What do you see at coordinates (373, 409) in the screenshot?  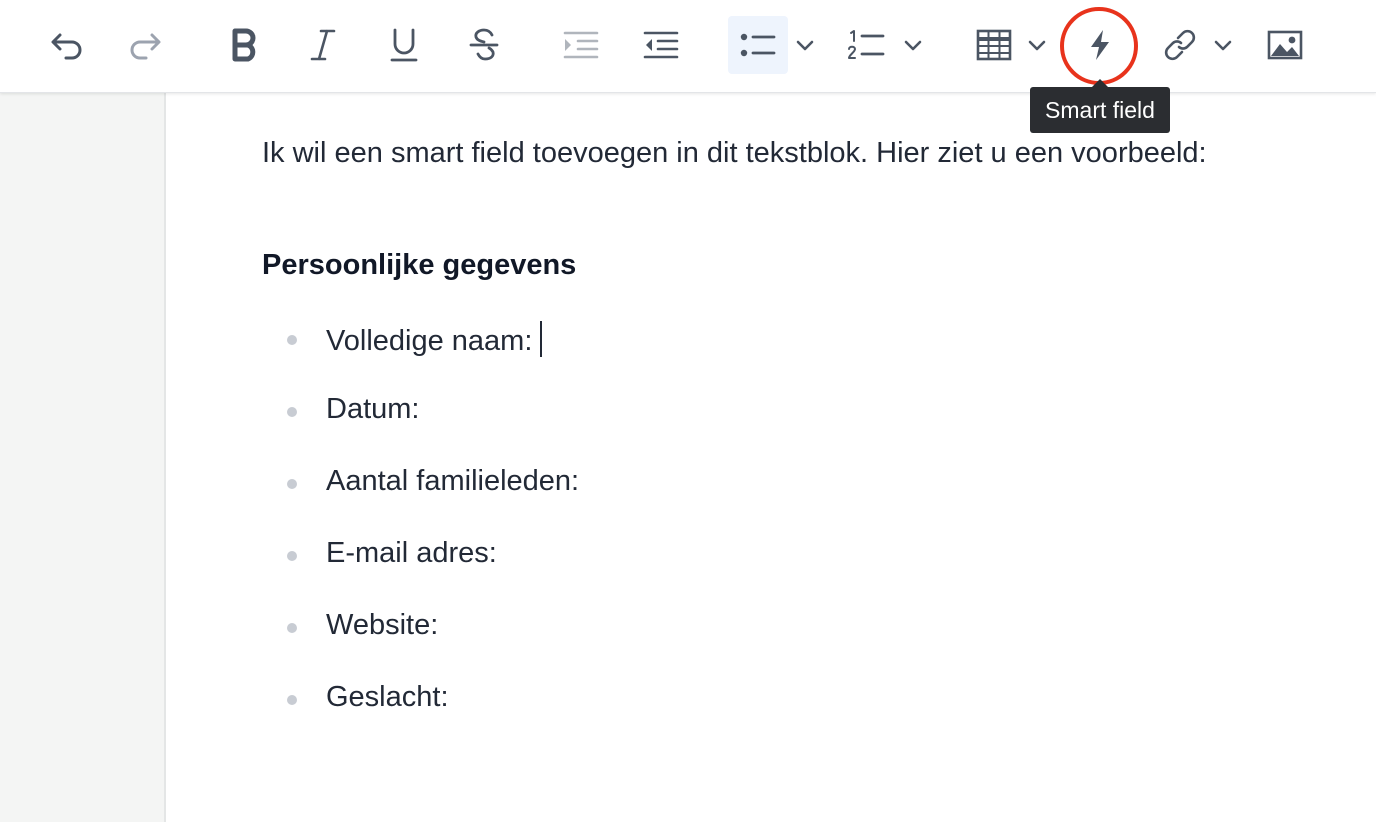 I see `list-item-text: Datum:` at bounding box center [373, 409].